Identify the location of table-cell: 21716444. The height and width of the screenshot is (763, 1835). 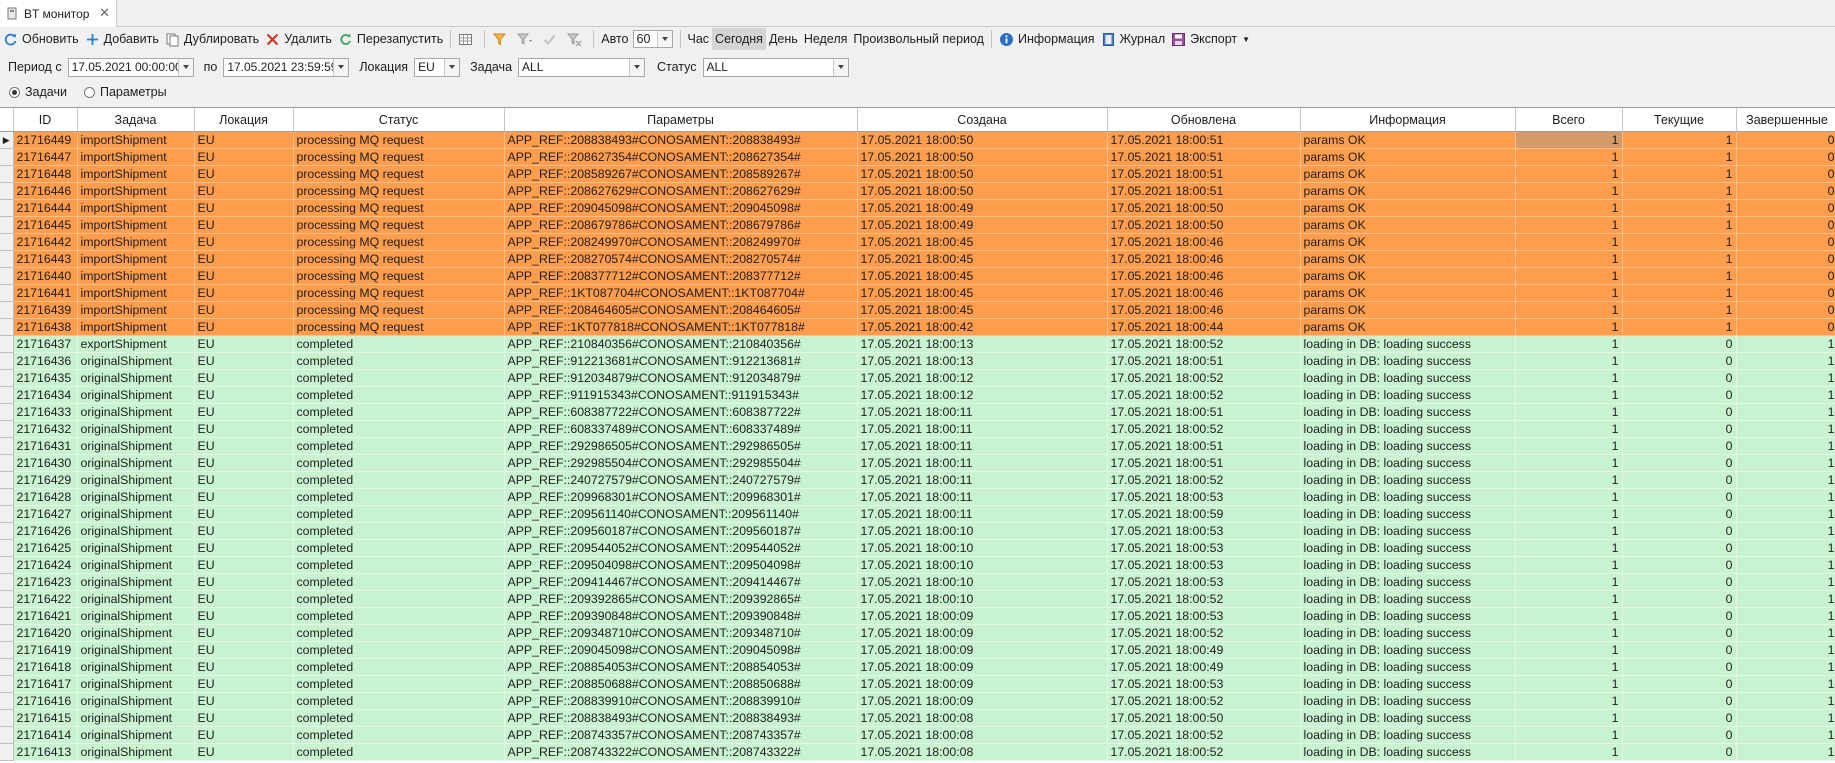
(45, 208).